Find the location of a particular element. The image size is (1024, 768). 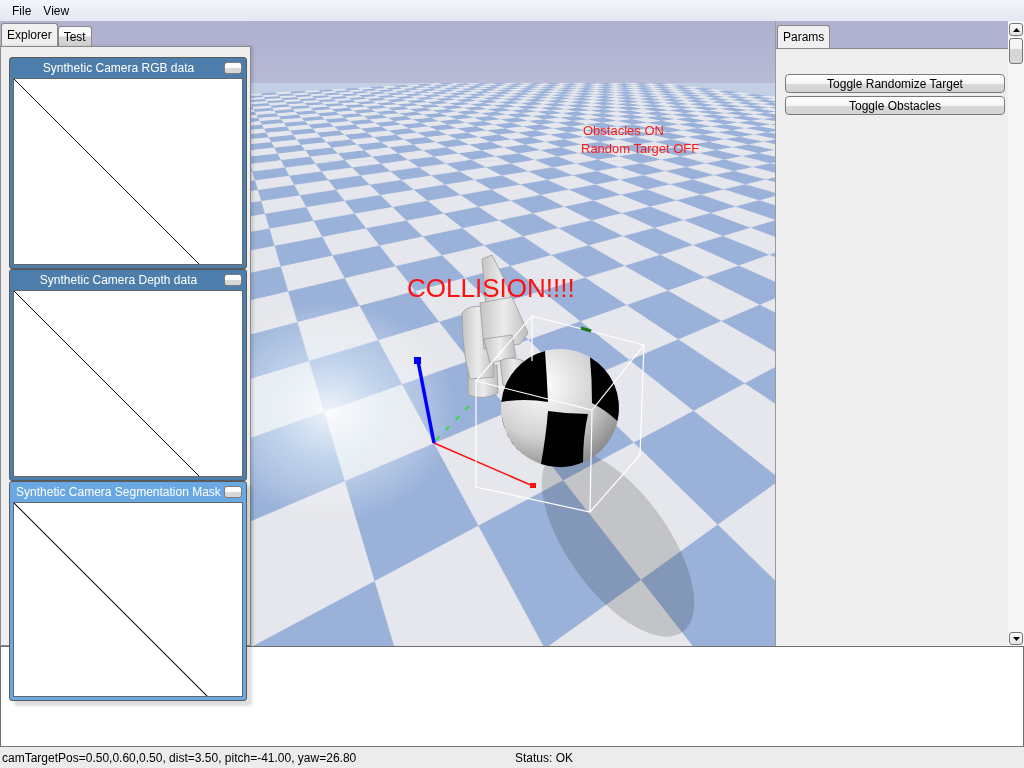

info-text: Obstacles ON is located at coordinates (623, 130).